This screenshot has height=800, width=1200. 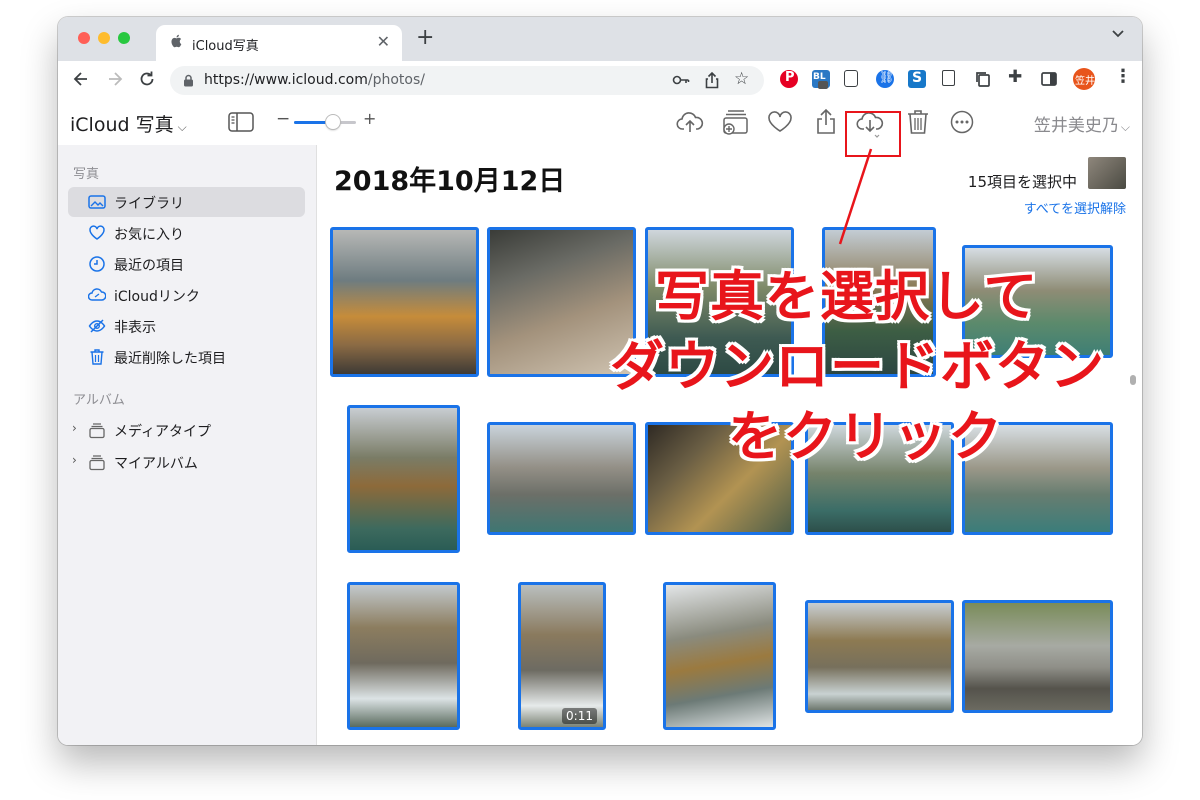 What do you see at coordinates (857, 366) in the screenshot?
I see `annotation-line-2: ダウンロードボタン` at bounding box center [857, 366].